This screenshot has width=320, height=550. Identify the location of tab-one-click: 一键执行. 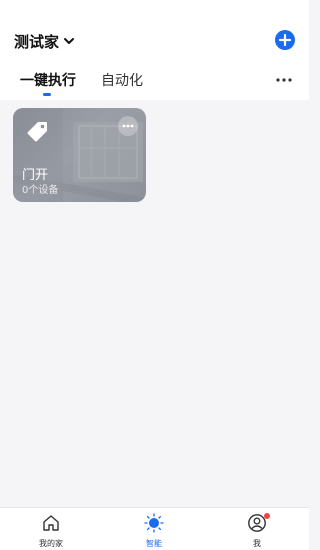
(48, 80).